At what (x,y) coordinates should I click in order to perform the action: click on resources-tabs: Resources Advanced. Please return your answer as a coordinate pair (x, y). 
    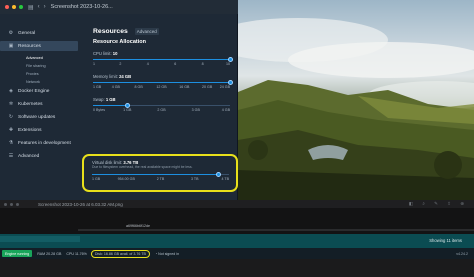
    Looking at the image, I should click on (164, 33).